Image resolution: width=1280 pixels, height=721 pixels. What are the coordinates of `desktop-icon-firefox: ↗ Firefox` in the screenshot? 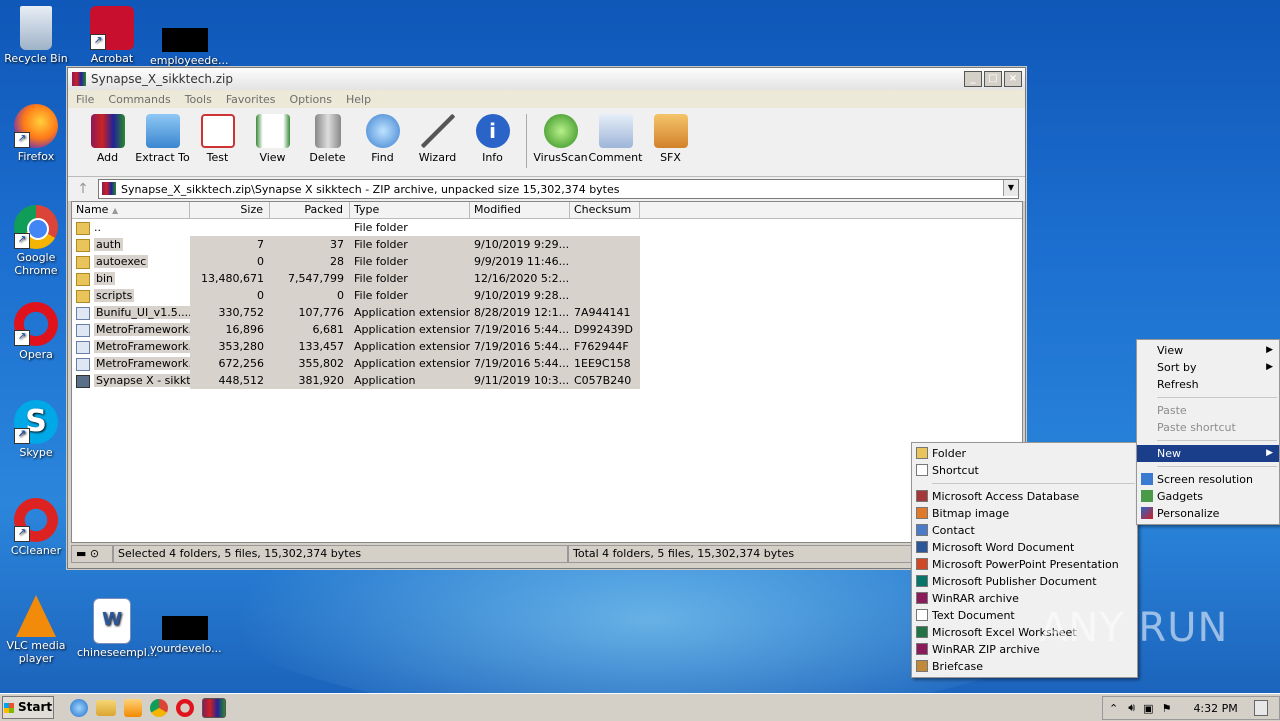 It's located at (36, 133).